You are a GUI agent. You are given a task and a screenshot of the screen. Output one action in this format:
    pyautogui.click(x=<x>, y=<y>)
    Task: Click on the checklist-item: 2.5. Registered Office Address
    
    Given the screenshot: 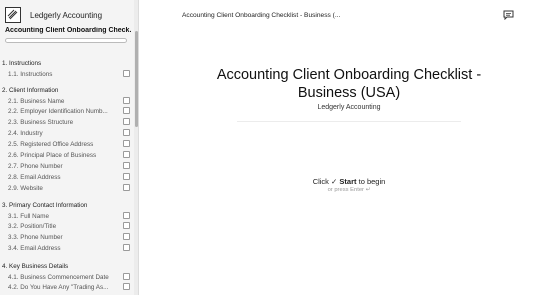 What is the action you would take?
    pyautogui.click(x=68, y=145)
    